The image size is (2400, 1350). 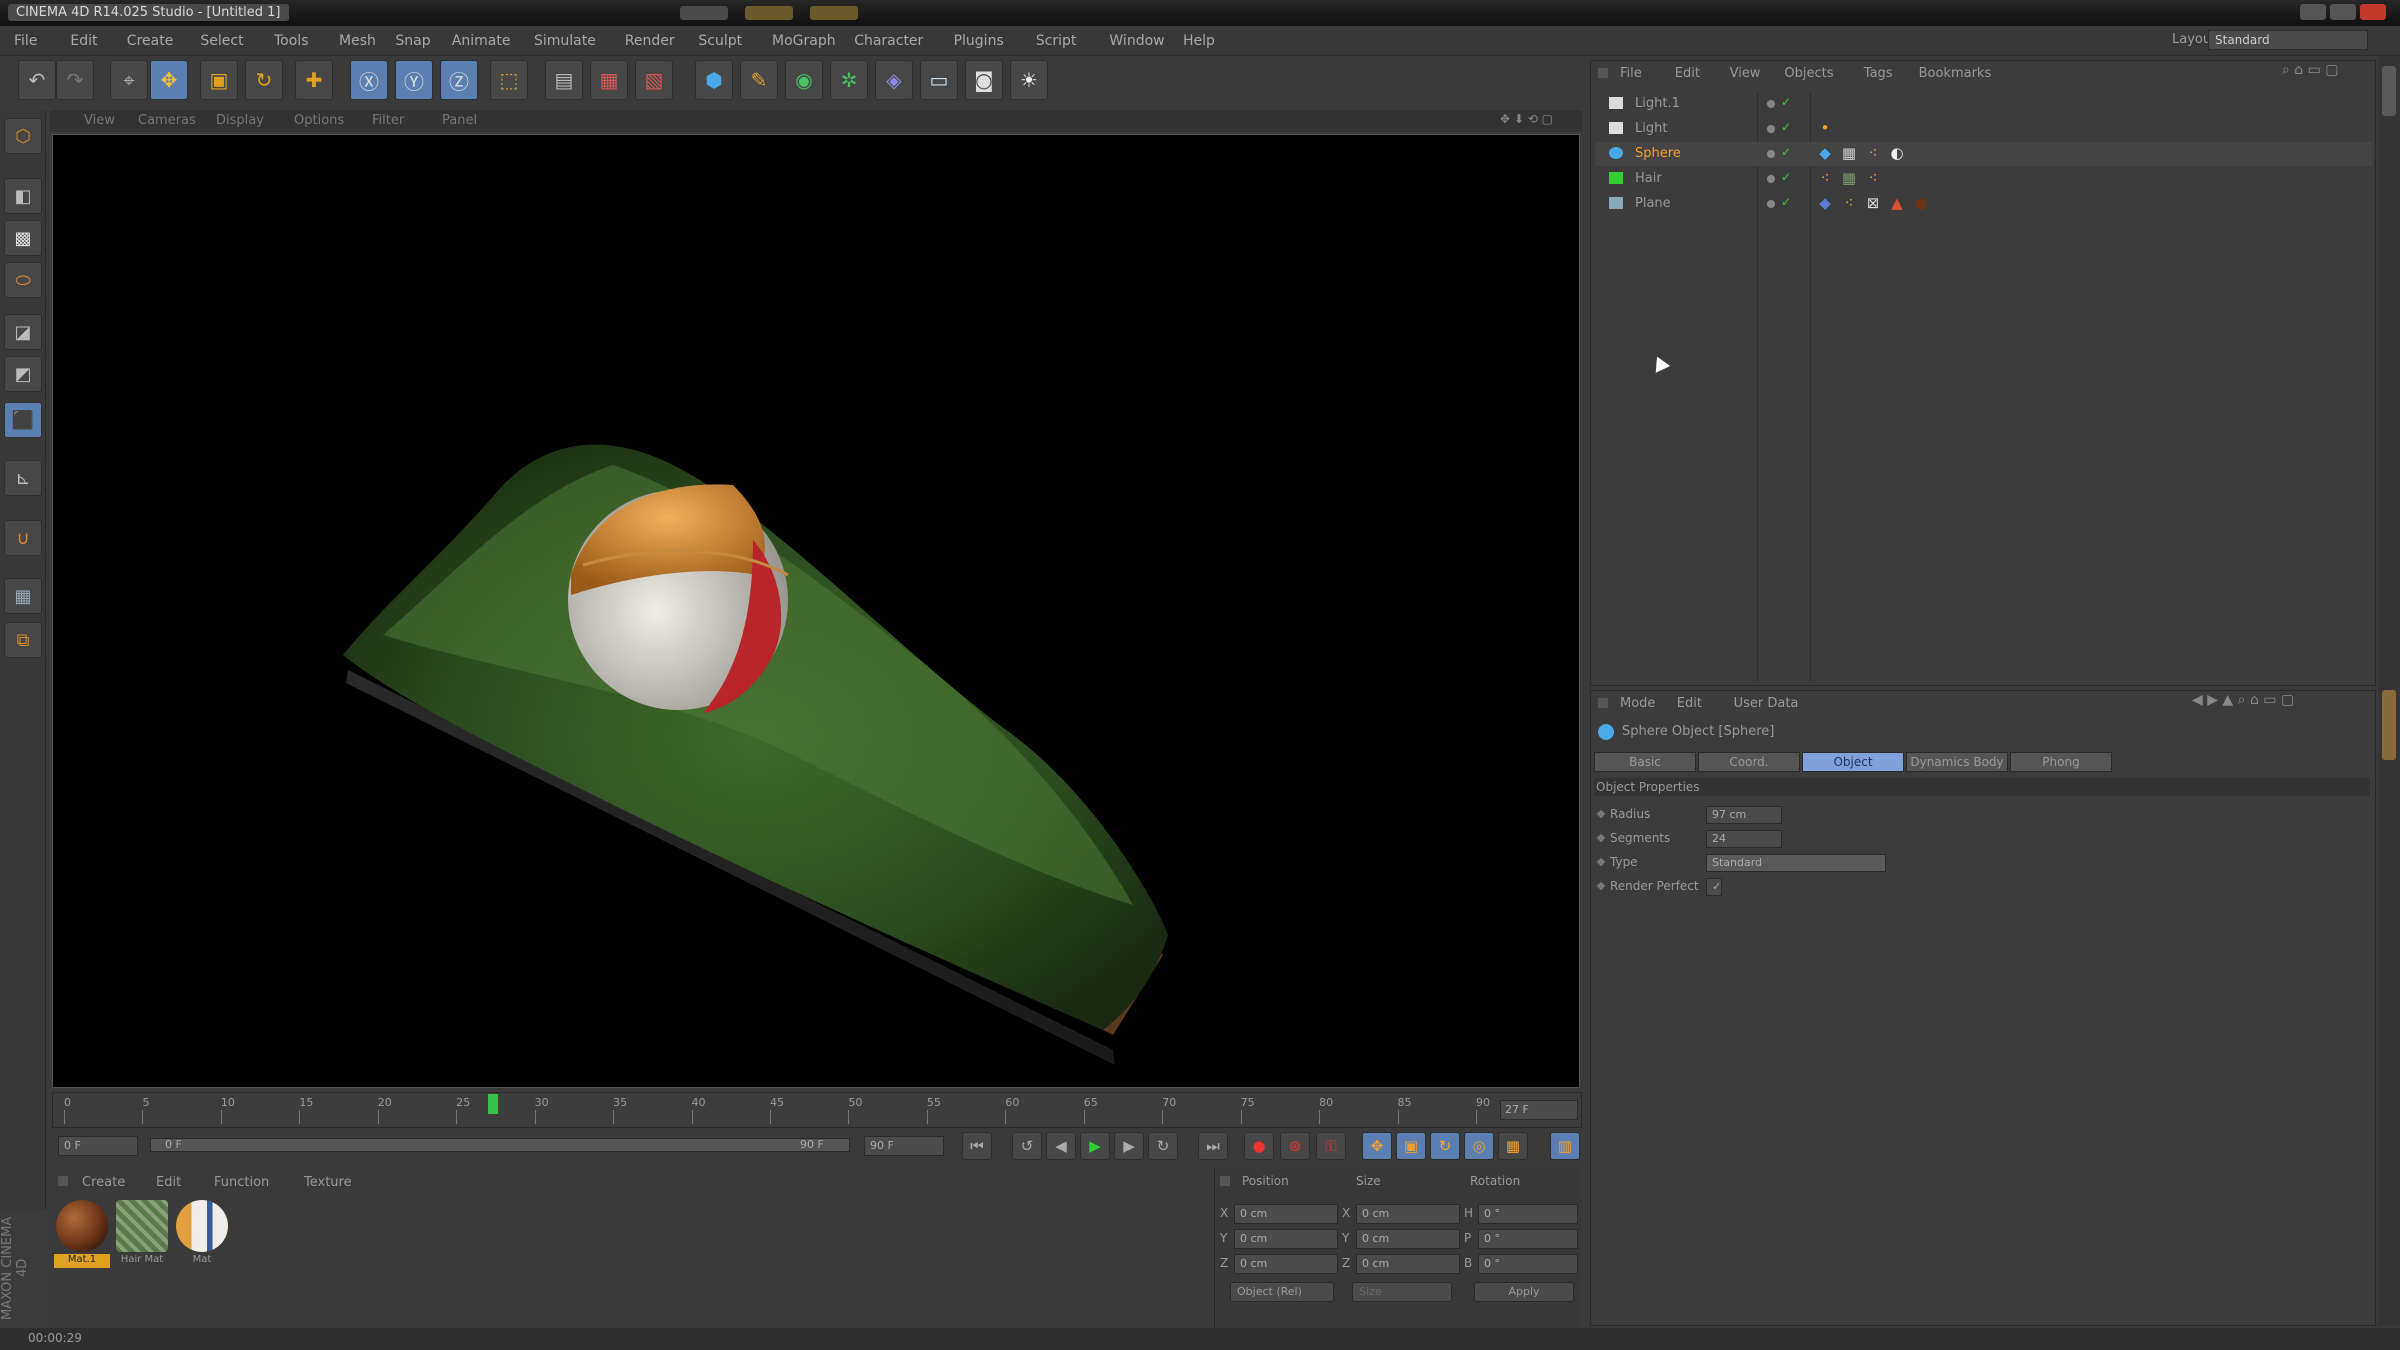 What do you see at coordinates (99, 120) in the screenshot?
I see `viewport-menu-view: View` at bounding box center [99, 120].